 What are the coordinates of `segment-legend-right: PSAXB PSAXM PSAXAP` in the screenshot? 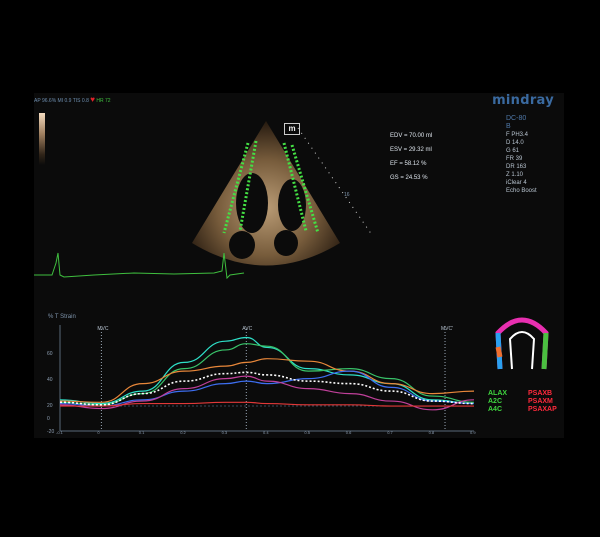 It's located at (542, 402).